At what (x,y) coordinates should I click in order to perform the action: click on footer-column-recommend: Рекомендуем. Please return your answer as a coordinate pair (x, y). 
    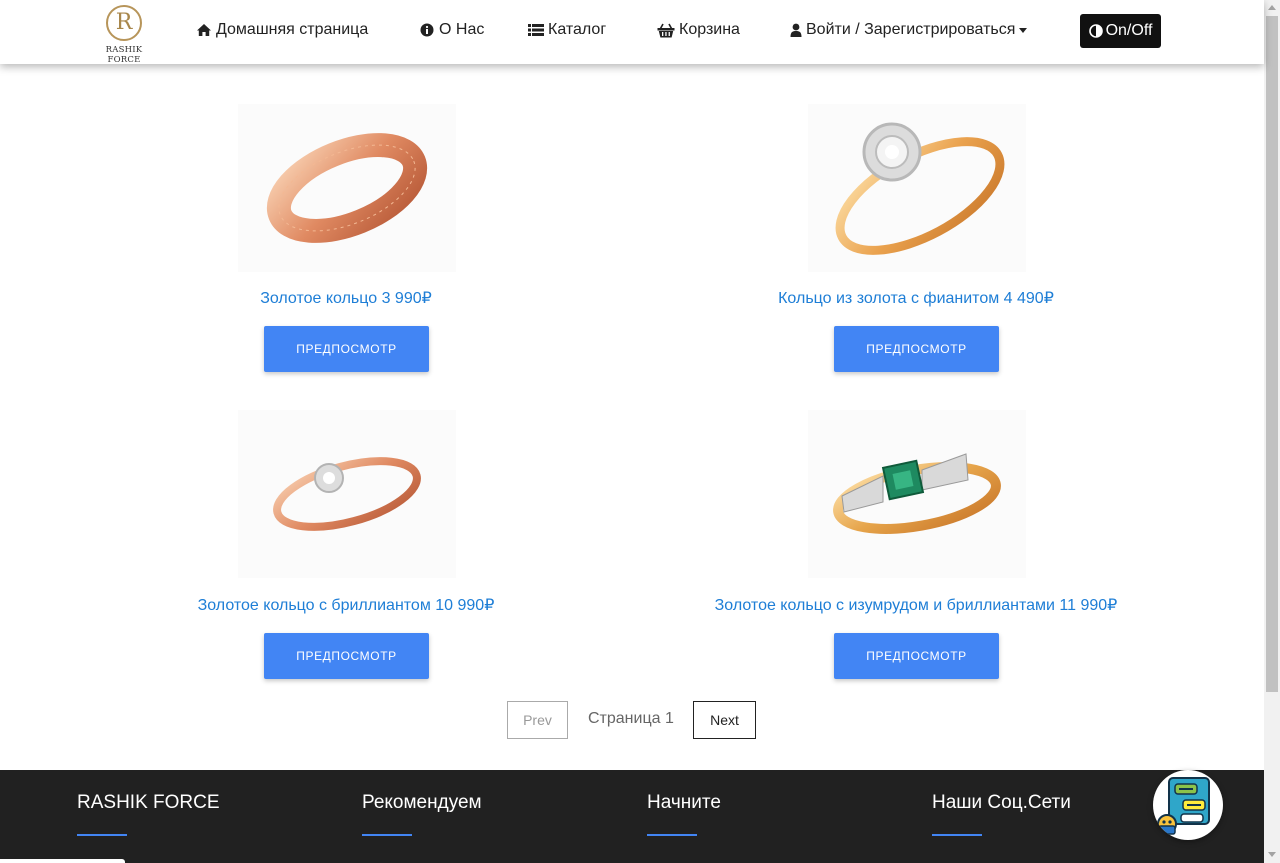
    Looking at the image, I should click on (422, 814).